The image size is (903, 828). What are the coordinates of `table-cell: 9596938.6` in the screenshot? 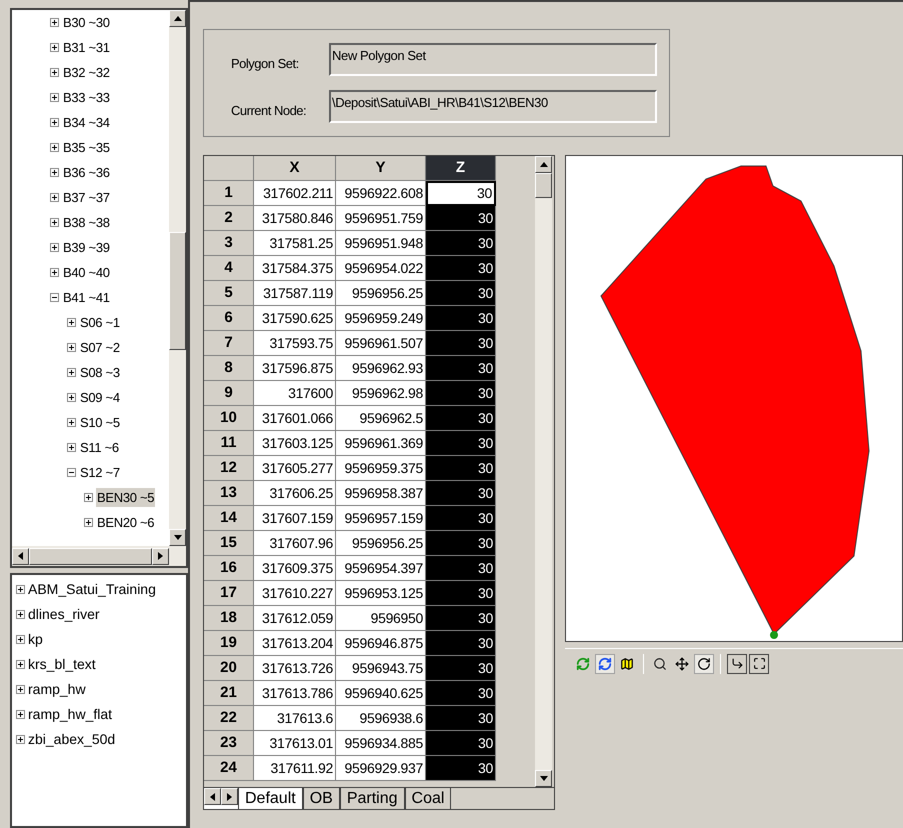 It's located at (381, 718).